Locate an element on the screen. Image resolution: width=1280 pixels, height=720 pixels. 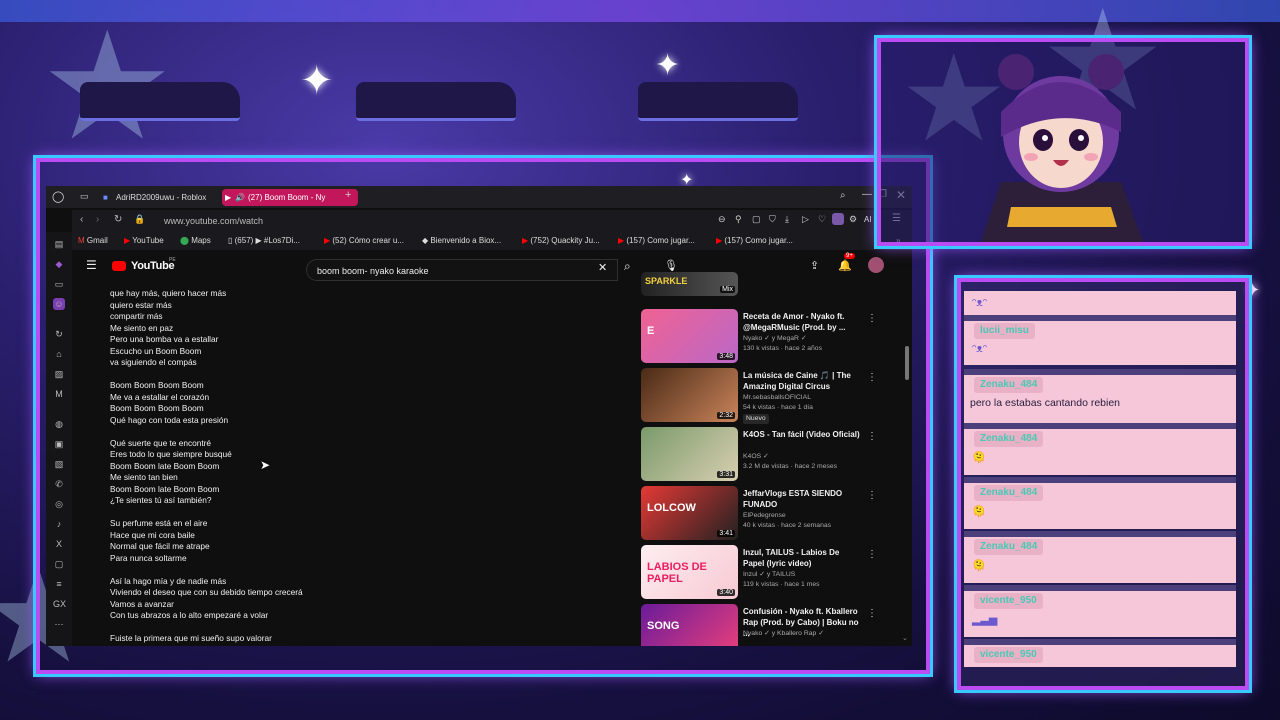
video-thumbnail: 2:32 is located at coordinates (689, 395).